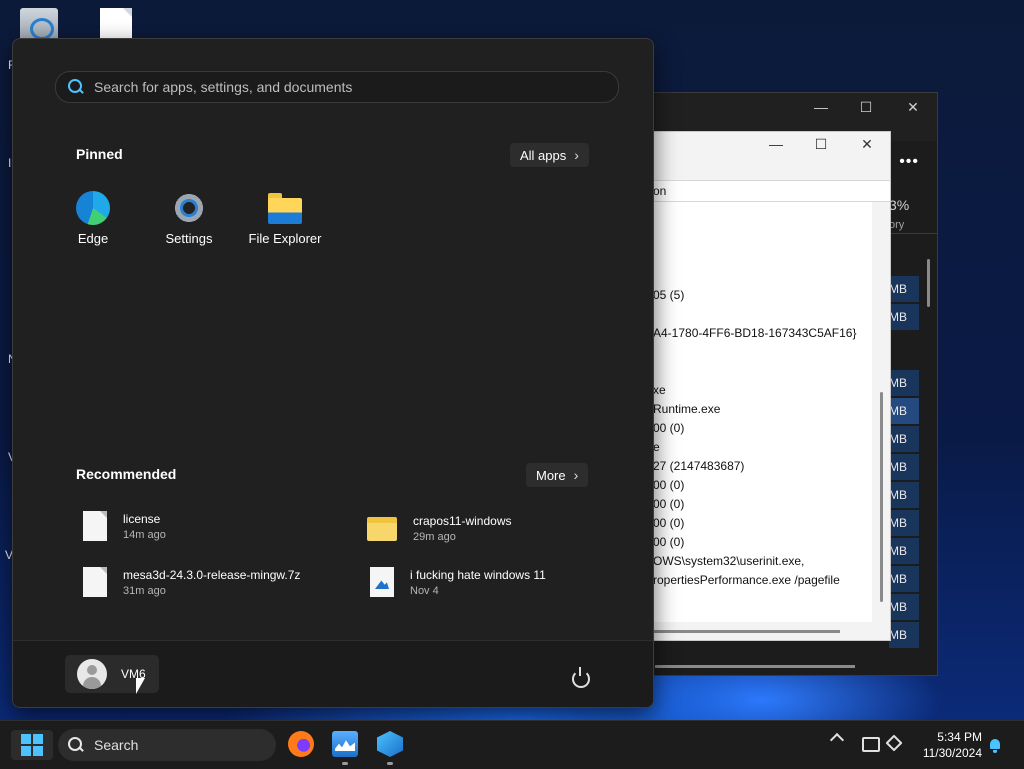 This screenshot has width=1024, height=769. What do you see at coordinates (126, 474) in the screenshot?
I see `recommended-heading: Recommended` at bounding box center [126, 474].